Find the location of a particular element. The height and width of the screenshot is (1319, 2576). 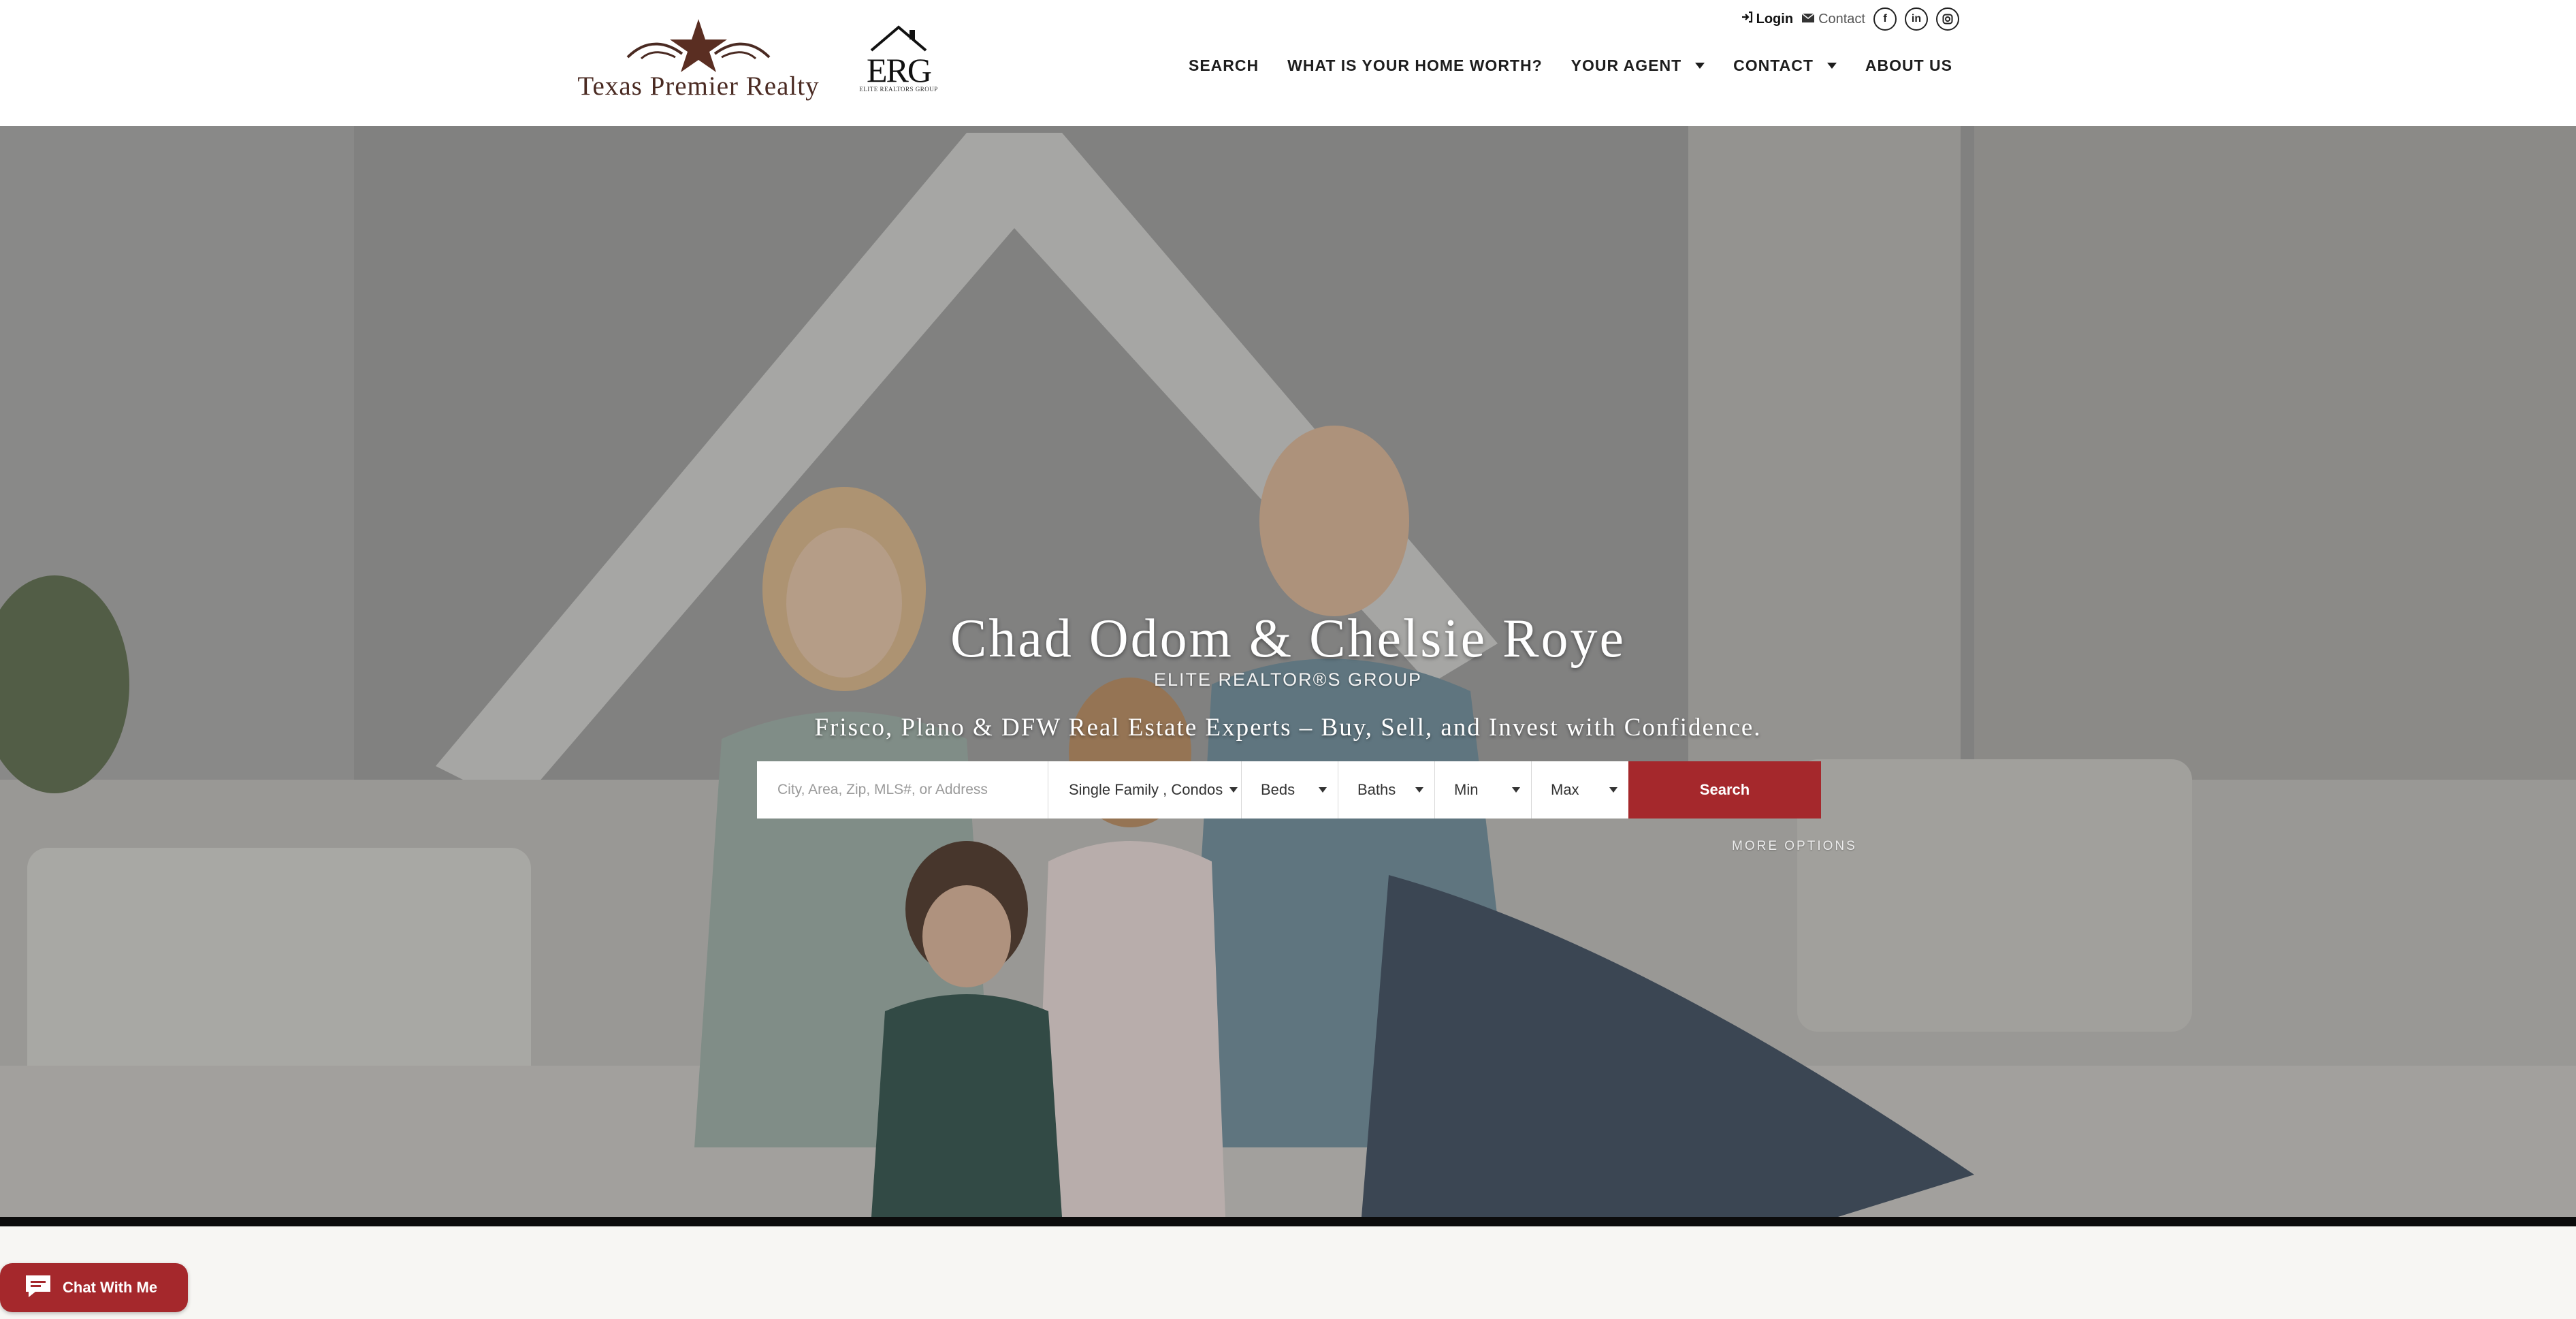

chat-button: Chat With Me is located at coordinates (94, 1287).